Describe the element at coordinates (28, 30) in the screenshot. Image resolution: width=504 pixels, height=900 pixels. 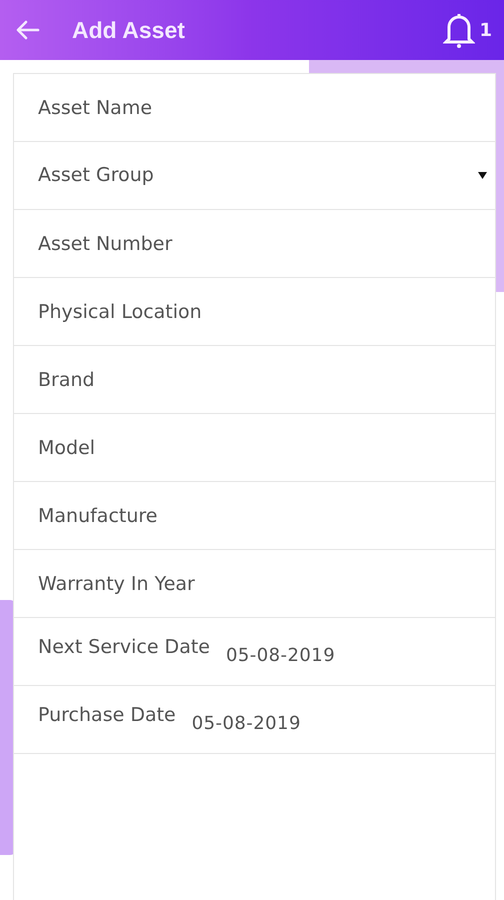
I see `back-arrow-icon` at that location.